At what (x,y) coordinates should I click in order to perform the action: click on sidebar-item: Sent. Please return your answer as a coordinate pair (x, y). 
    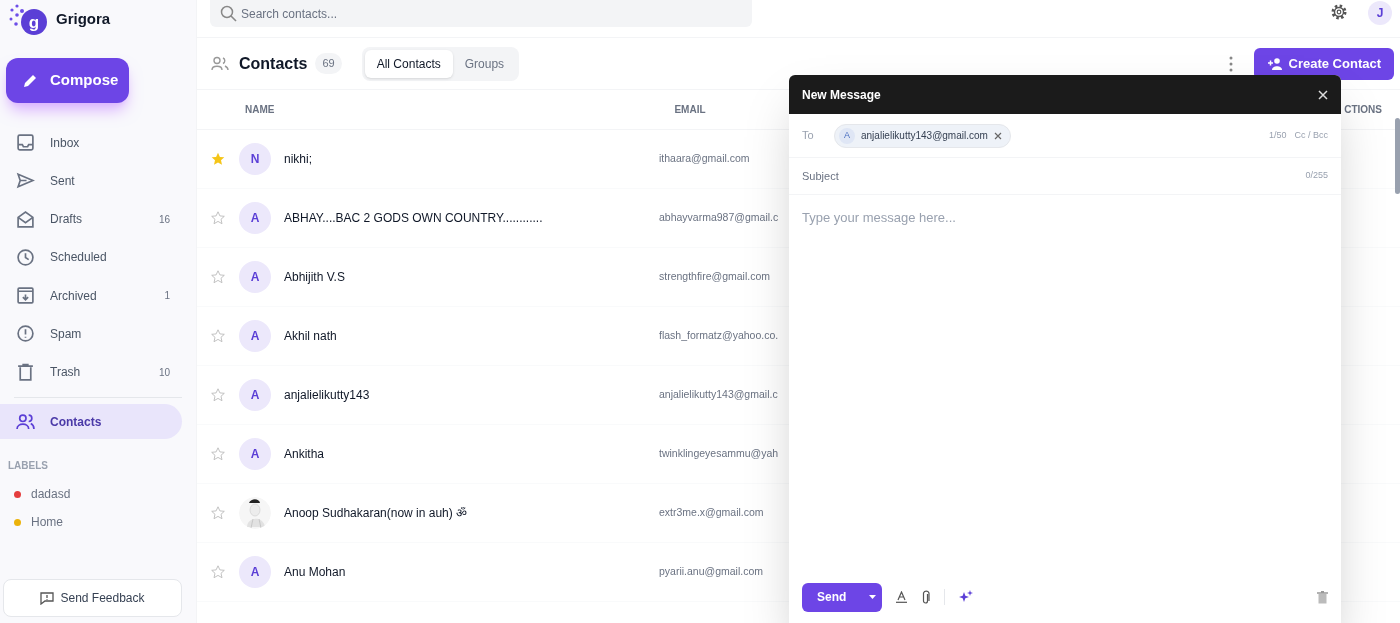
    Looking at the image, I should click on (91, 181).